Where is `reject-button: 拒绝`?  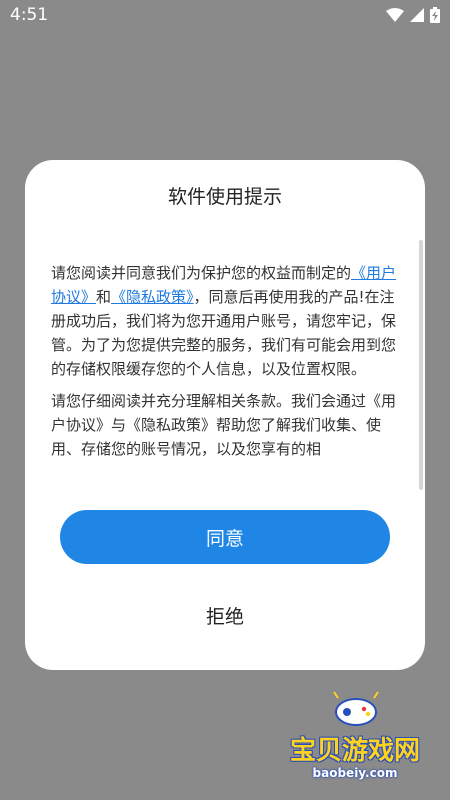 reject-button: 拒绝 is located at coordinates (225, 615).